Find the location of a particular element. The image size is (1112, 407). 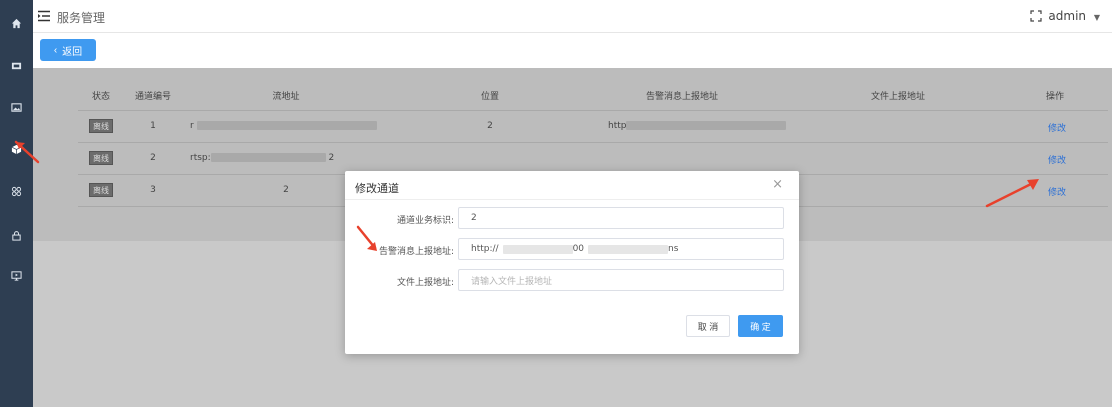

label-business-id: 通道业务标识: is located at coordinates (425, 221).